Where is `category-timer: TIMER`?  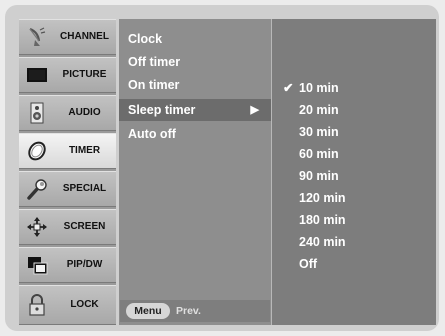
category-timer: TIMER is located at coordinates (67, 151).